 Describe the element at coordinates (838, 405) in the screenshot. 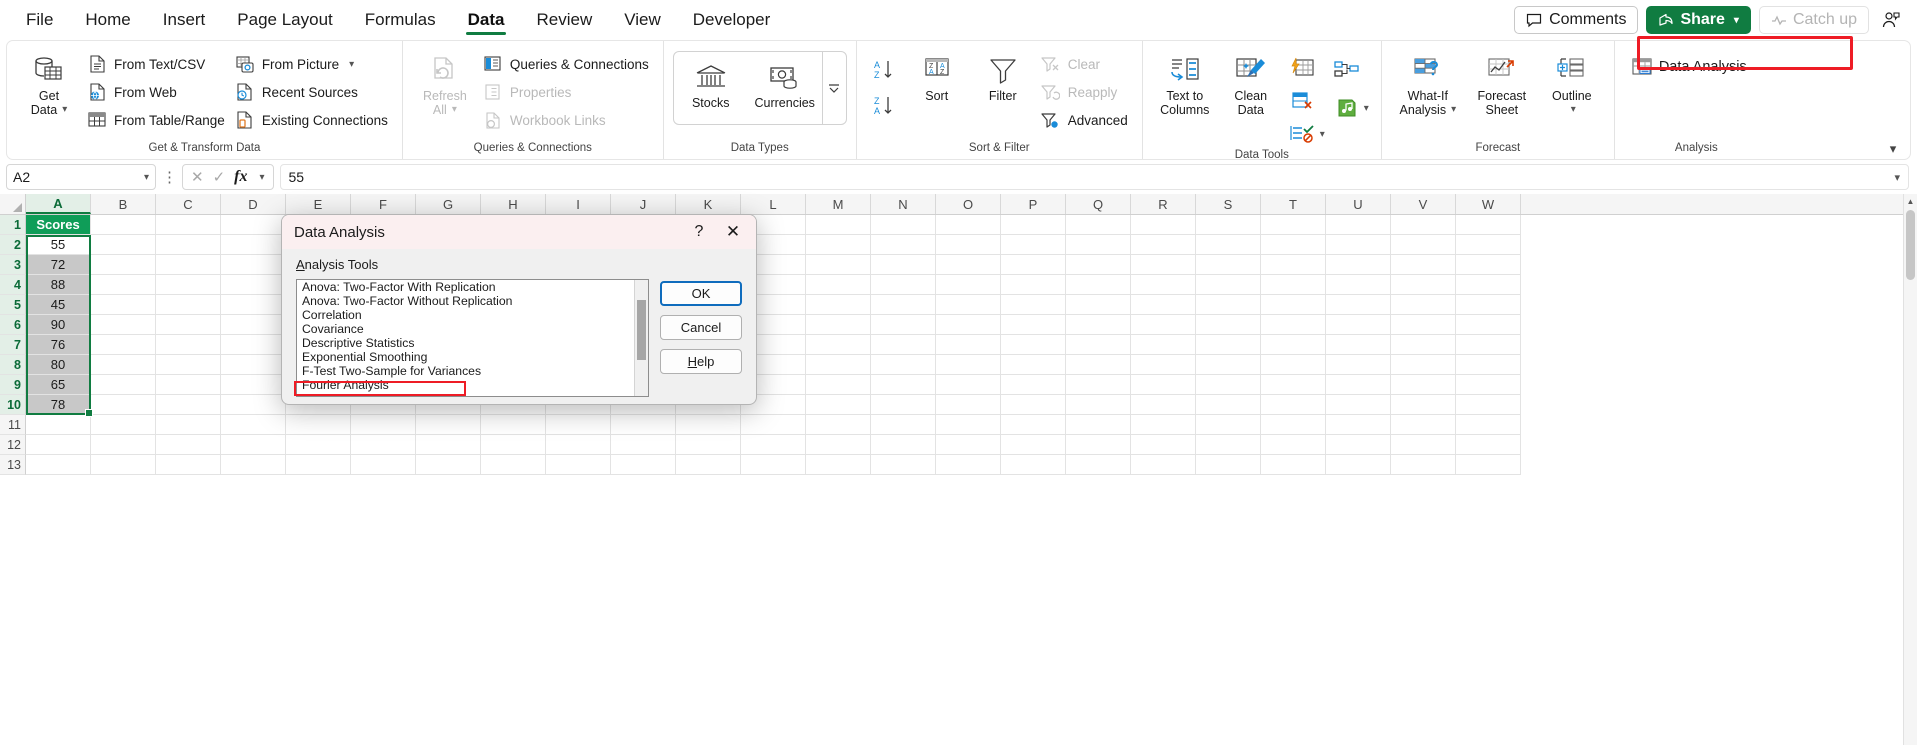

I see `cell-m10` at that location.